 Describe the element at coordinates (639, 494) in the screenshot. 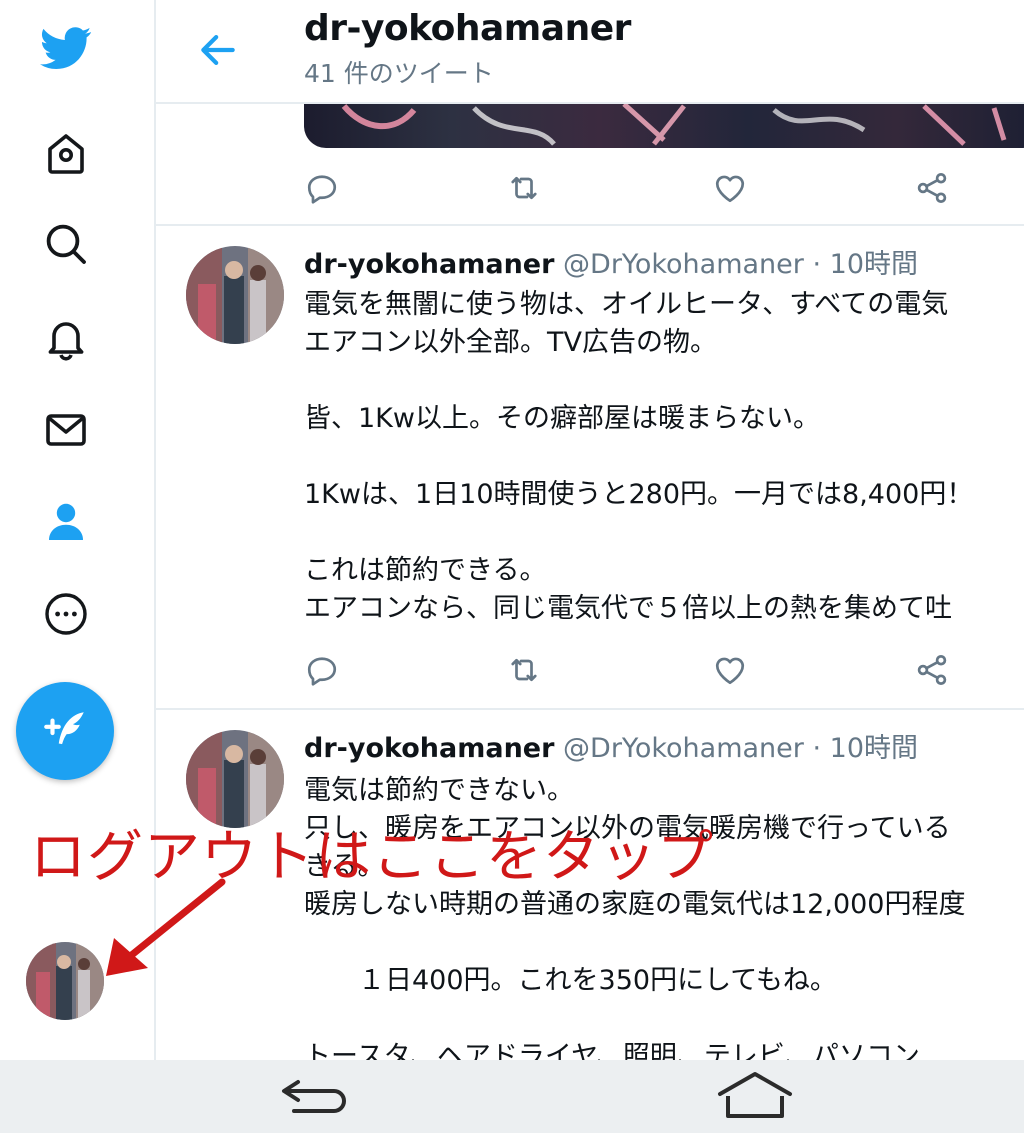

I see `tweet-line: 1Kwは、1日10時間使うと280円。一月では8,400円！` at that location.